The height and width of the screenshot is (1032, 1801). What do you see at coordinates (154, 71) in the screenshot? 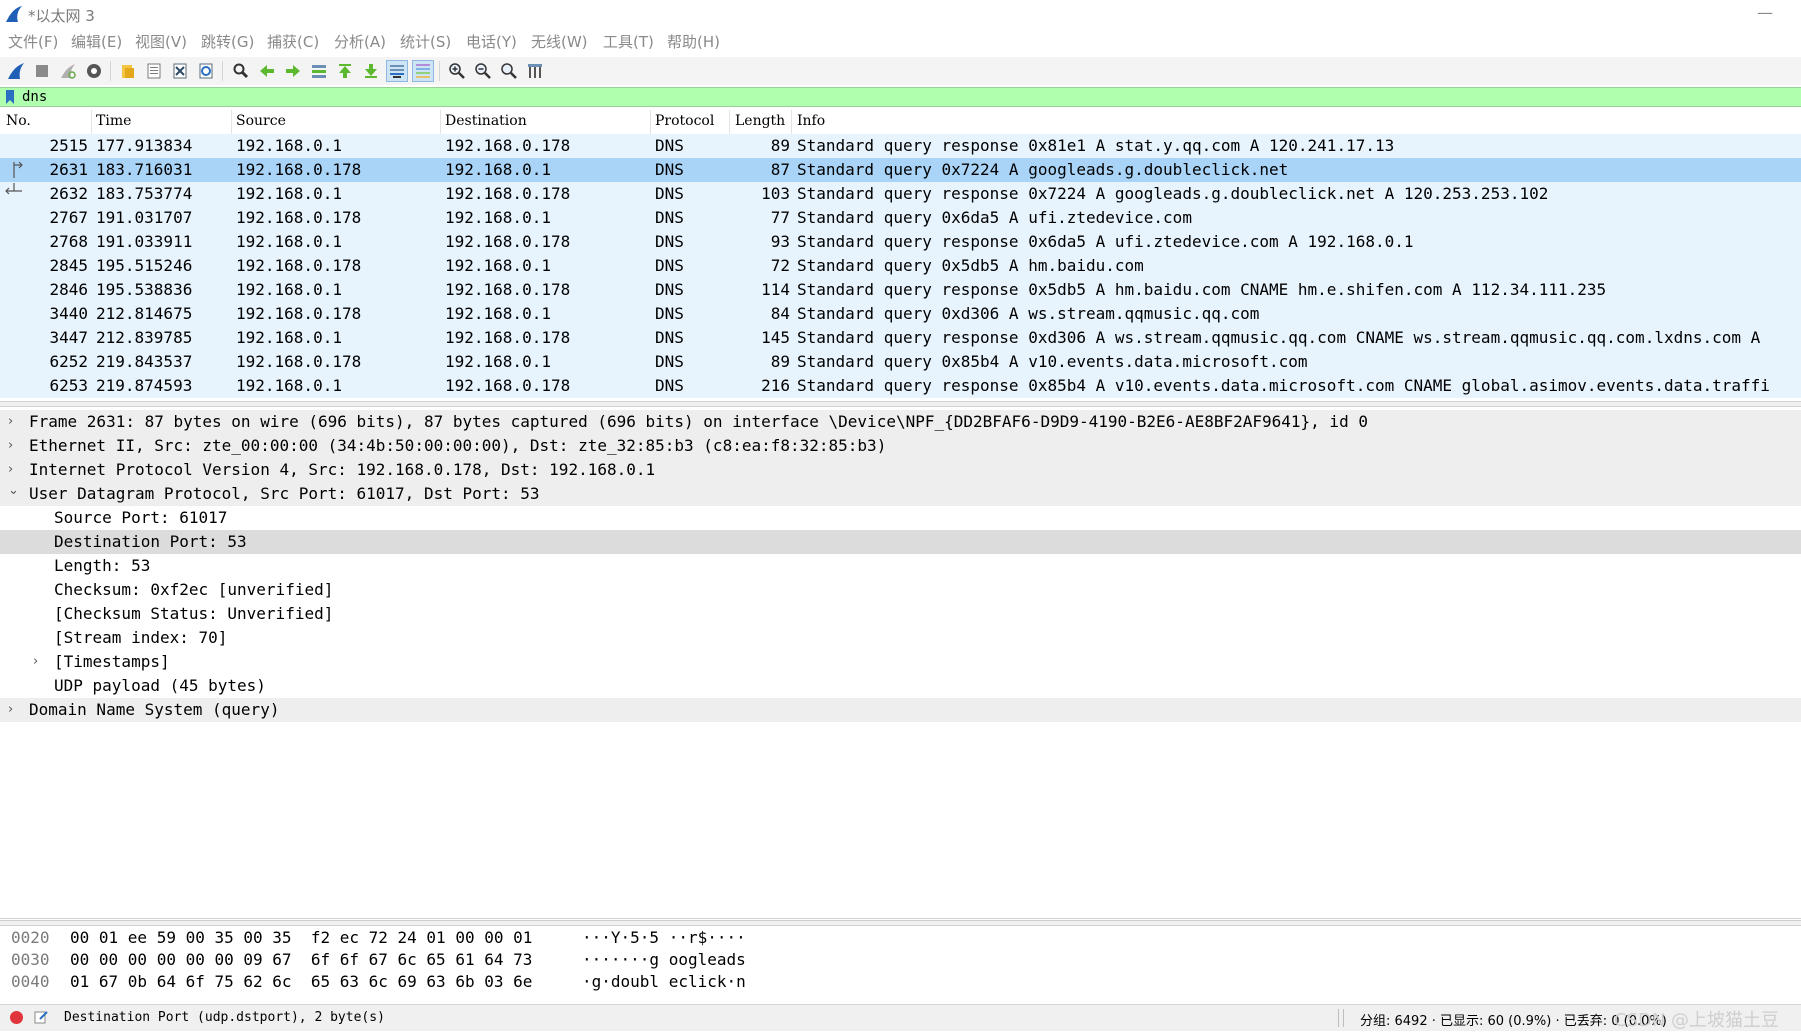
I see `save-file-icon` at bounding box center [154, 71].